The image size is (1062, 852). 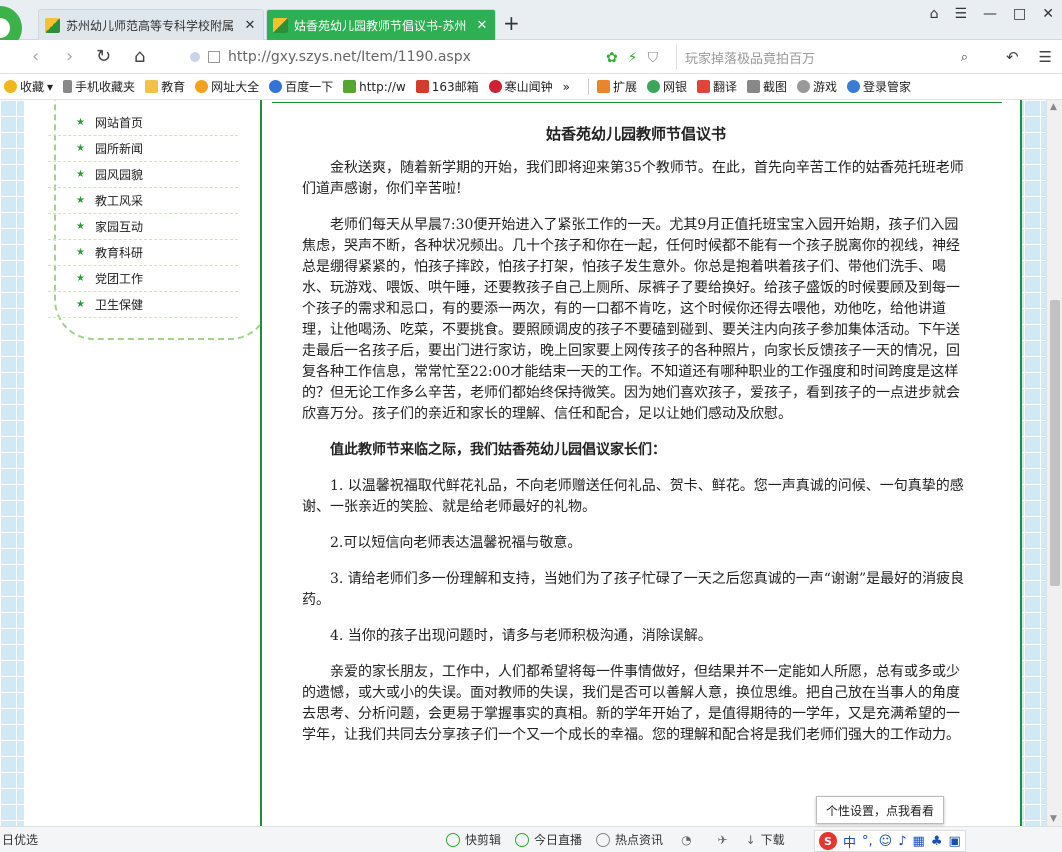 I want to click on toolbar-label: 截图, so click(x=775, y=87).